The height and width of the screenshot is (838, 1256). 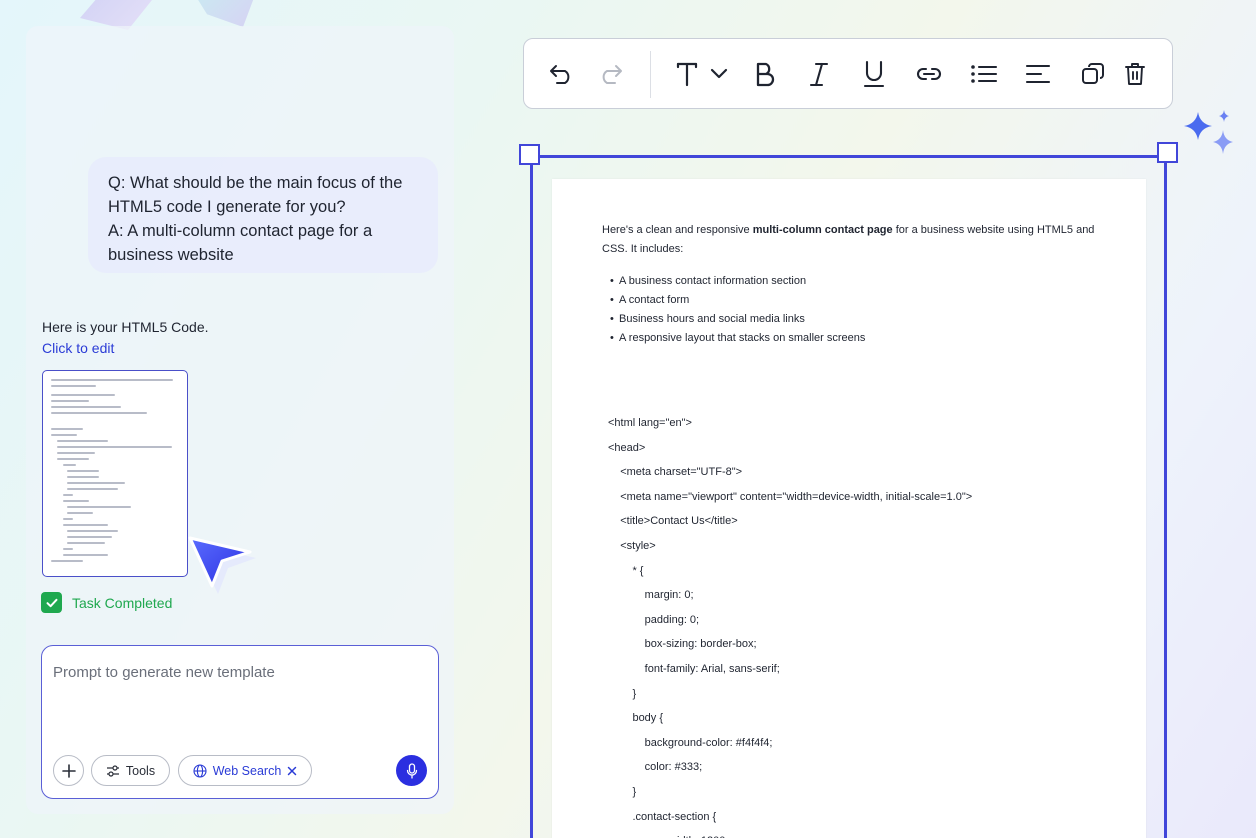 What do you see at coordinates (790, 833) in the screenshot?
I see `code-line: max-width: 1200px;` at bounding box center [790, 833].